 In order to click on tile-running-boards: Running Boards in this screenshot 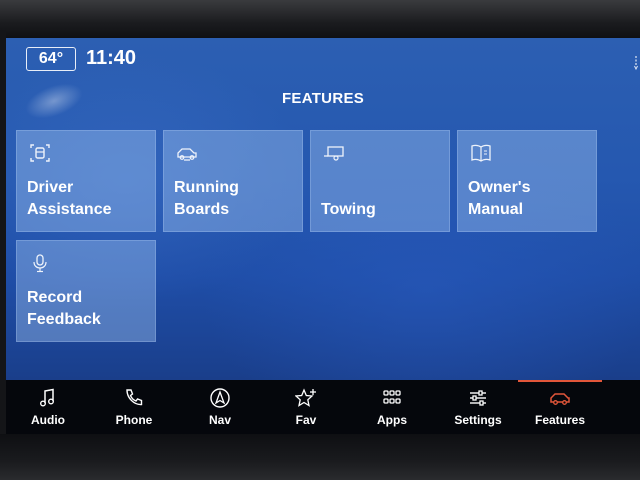, I will do `click(233, 181)`.